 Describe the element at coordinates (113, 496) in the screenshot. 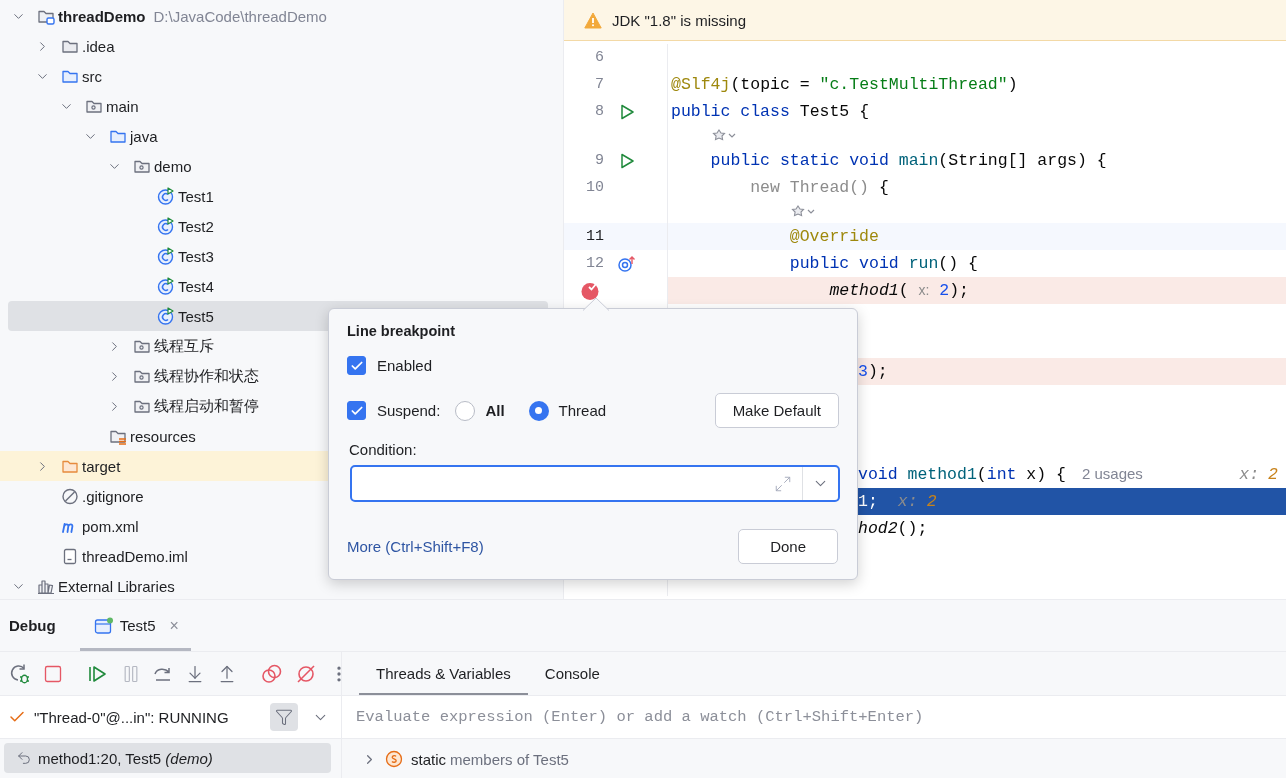

I see `tree-label: .gitignore` at that location.